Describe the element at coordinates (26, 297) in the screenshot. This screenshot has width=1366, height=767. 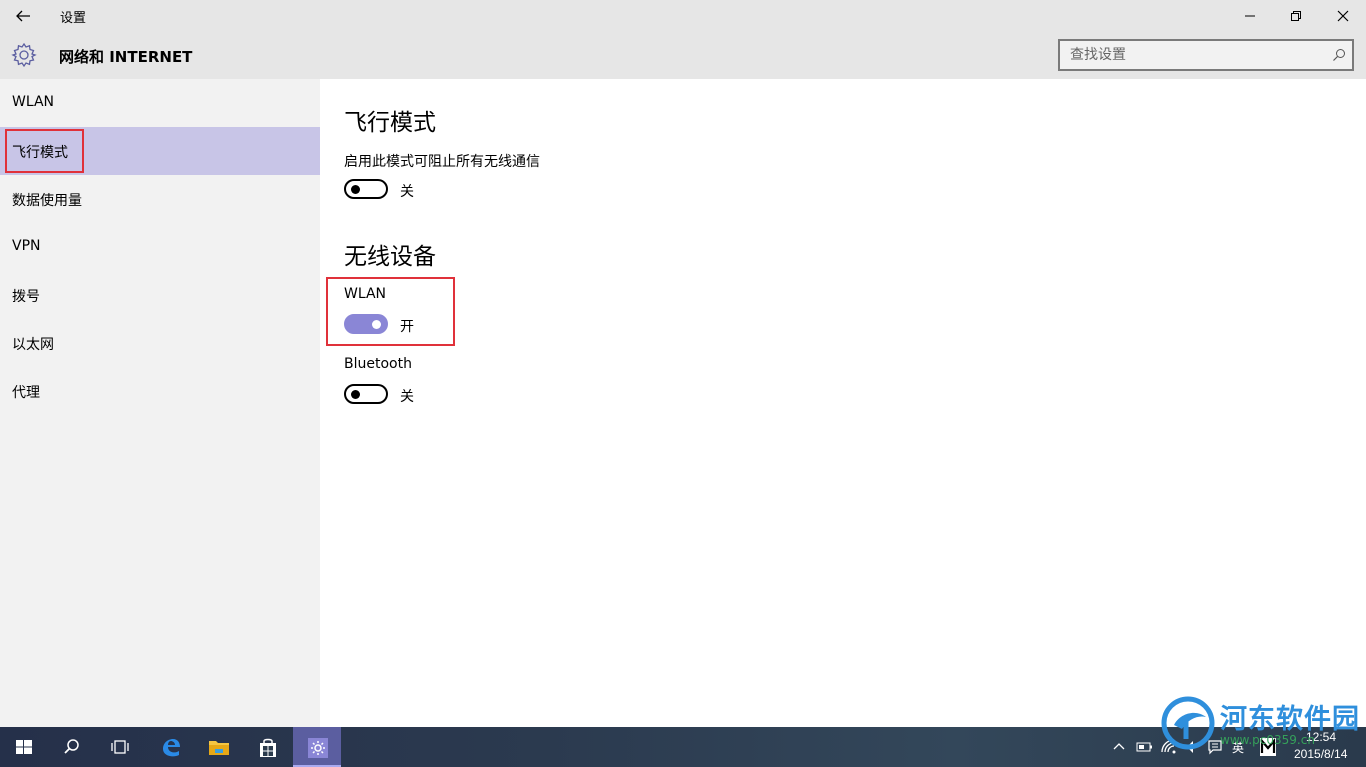
I see `sidebar-item-label: 拨号` at that location.